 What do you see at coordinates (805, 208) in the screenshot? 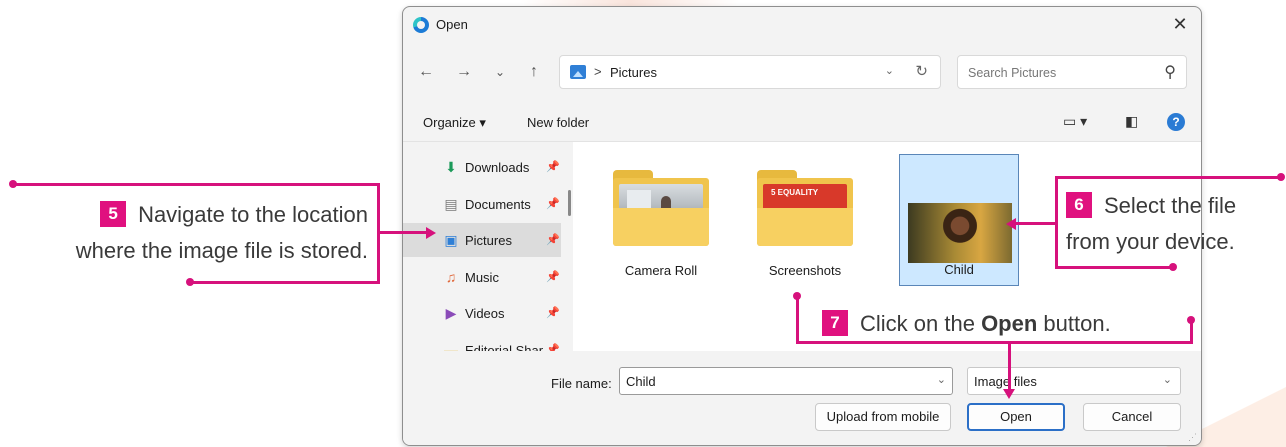
I see `folder-icon: 5 EQUALITY` at bounding box center [805, 208].